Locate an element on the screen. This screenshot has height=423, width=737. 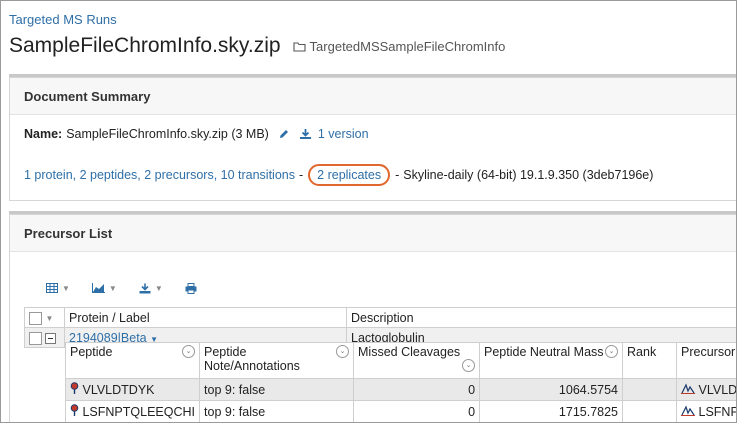
export-button: ▼ is located at coordinates (151, 288).